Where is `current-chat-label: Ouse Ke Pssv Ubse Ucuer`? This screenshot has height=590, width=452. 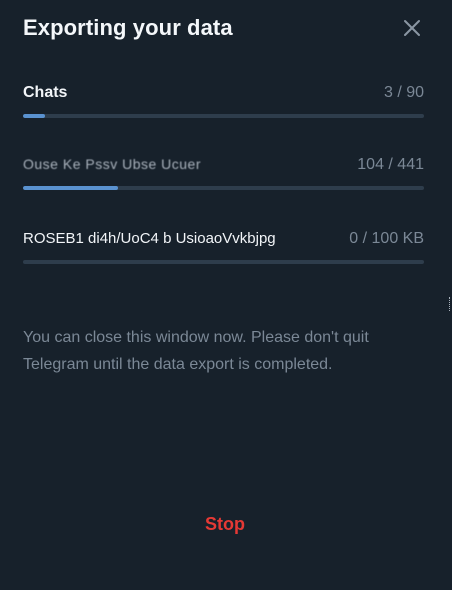 current-chat-label: Ouse Ke Pssv Ubse Ucuer is located at coordinates (112, 164).